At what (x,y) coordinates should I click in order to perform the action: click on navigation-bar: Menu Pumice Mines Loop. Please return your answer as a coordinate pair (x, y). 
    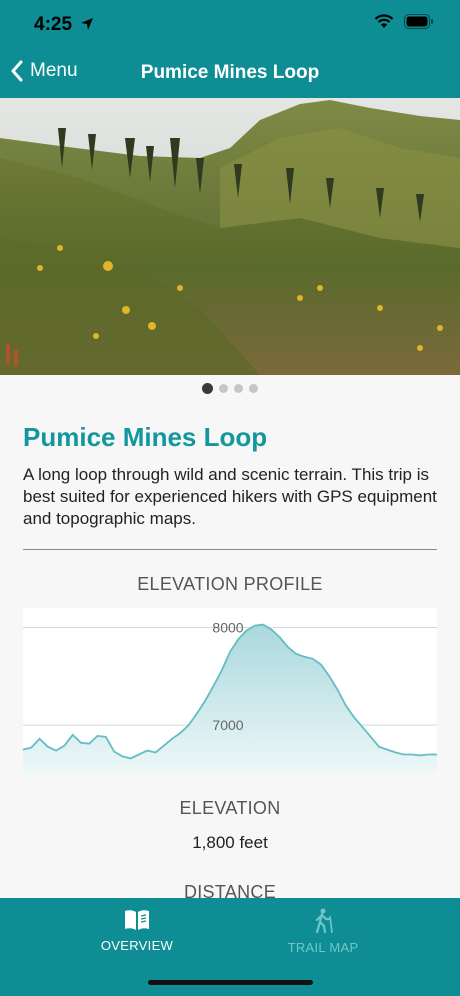
    Looking at the image, I should click on (230, 73).